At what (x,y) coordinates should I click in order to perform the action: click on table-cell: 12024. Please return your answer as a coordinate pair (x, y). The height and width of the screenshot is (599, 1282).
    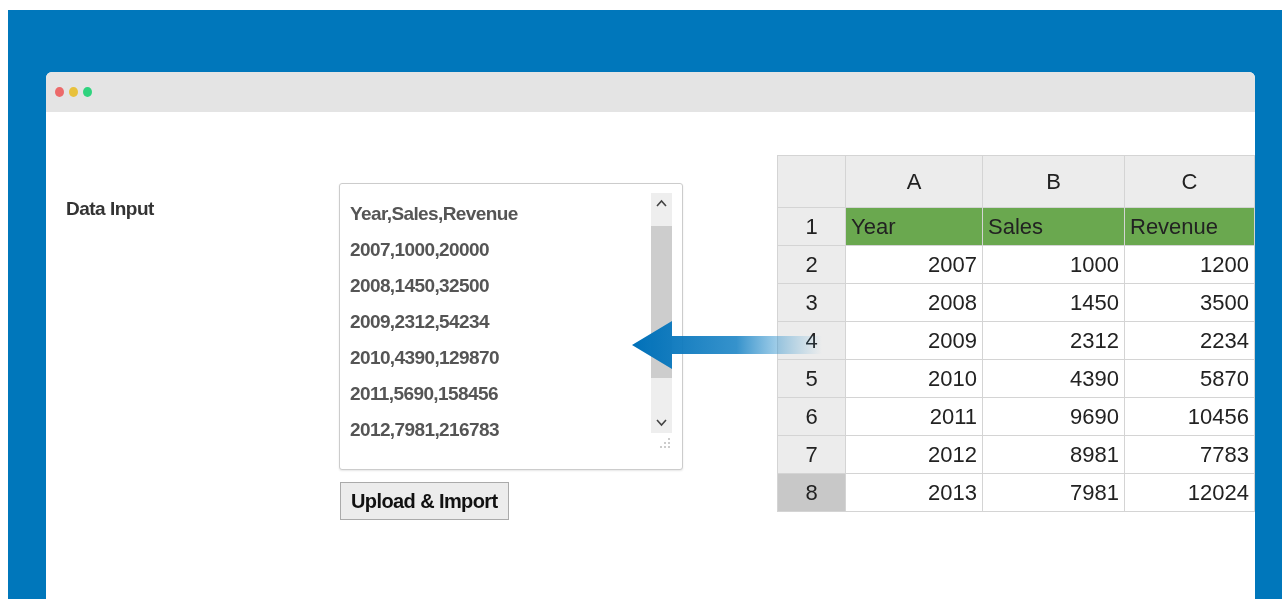
    Looking at the image, I should click on (1189, 492).